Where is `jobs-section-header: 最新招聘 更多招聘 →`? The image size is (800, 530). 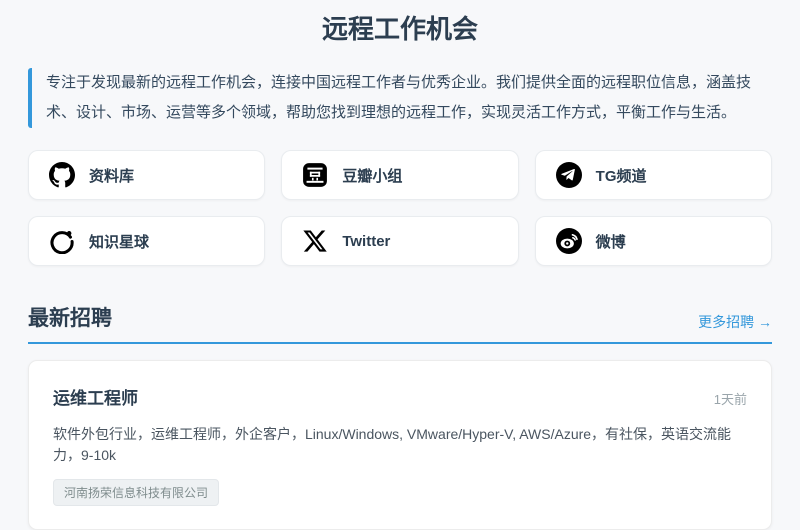
jobs-section-header: 最新招聘 更多招聘 → is located at coordinates (400, 323).